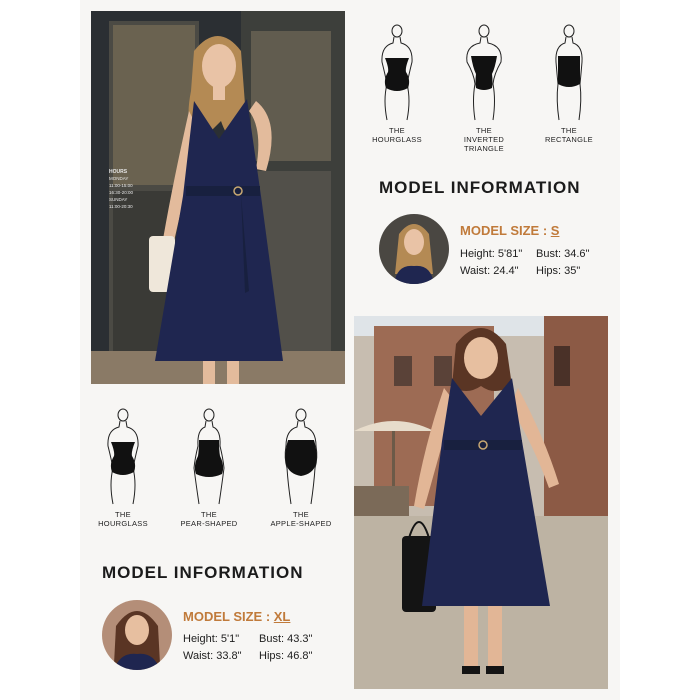  What do you see at coordinates (282, 616) in the screenshot?
I see `model-size-value: XL` at bounding box center [282, 616].